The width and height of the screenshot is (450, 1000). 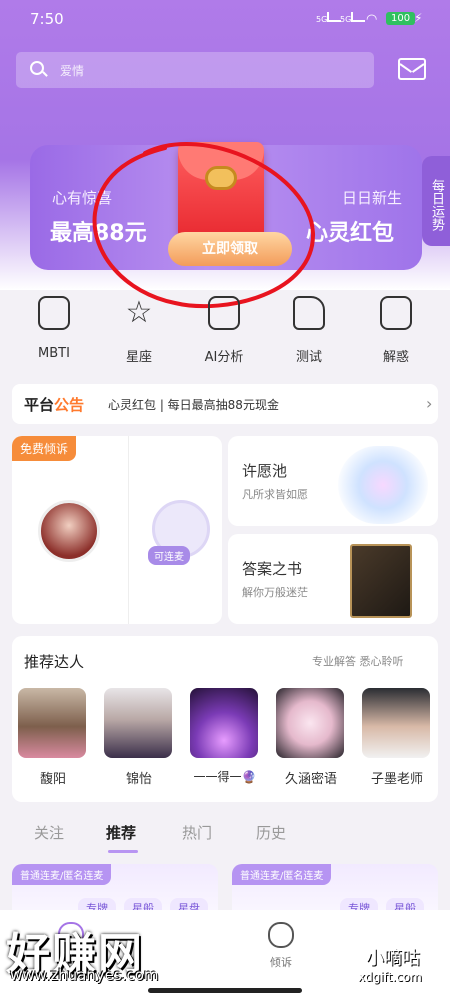 What do you see at coordinates (49, 832) in the screenshot?
I see `tab-follow: 关注` at bounding box center [49, 832].